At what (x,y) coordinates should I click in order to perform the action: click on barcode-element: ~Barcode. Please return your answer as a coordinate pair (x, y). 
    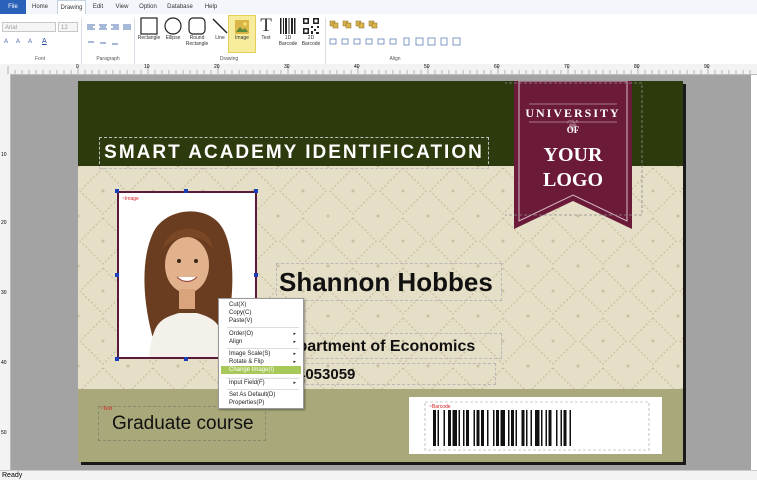
    Looking at the image, I should click on (535, 425).